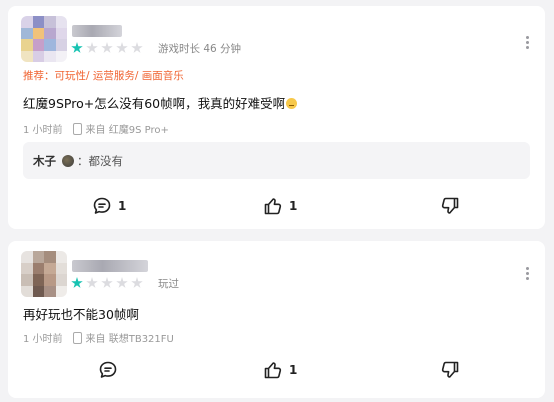 This screenshot has height=402, width=554. I want to click on review-meta: 1 小时前 来自 红魔9S Pro+, so click(96, 128).